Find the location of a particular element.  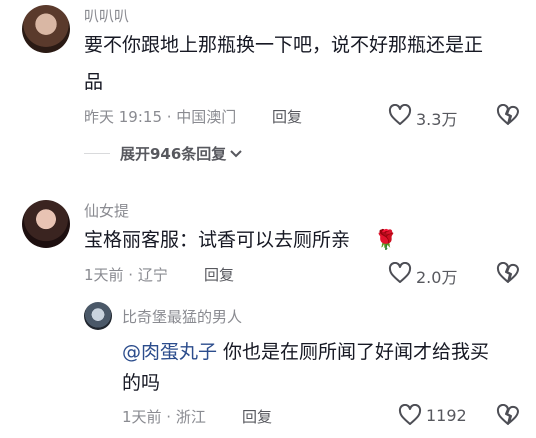

reply-username: 比奇堡最猛的男人 is located at coordinates (182, 316).